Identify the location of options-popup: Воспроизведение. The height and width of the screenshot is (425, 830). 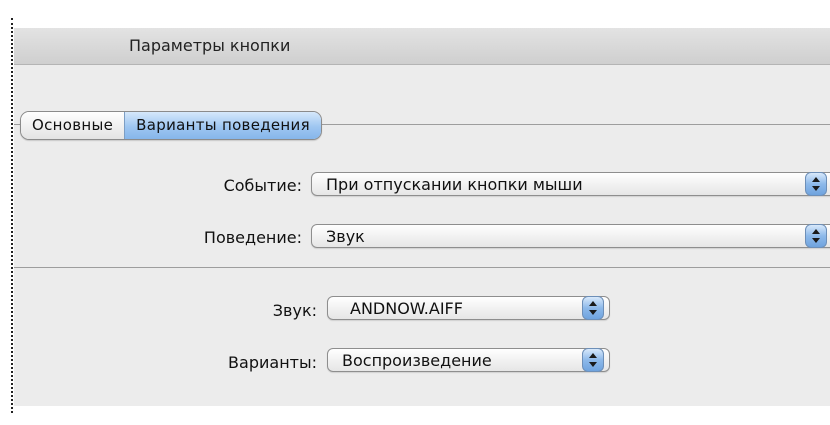
(468, 360).